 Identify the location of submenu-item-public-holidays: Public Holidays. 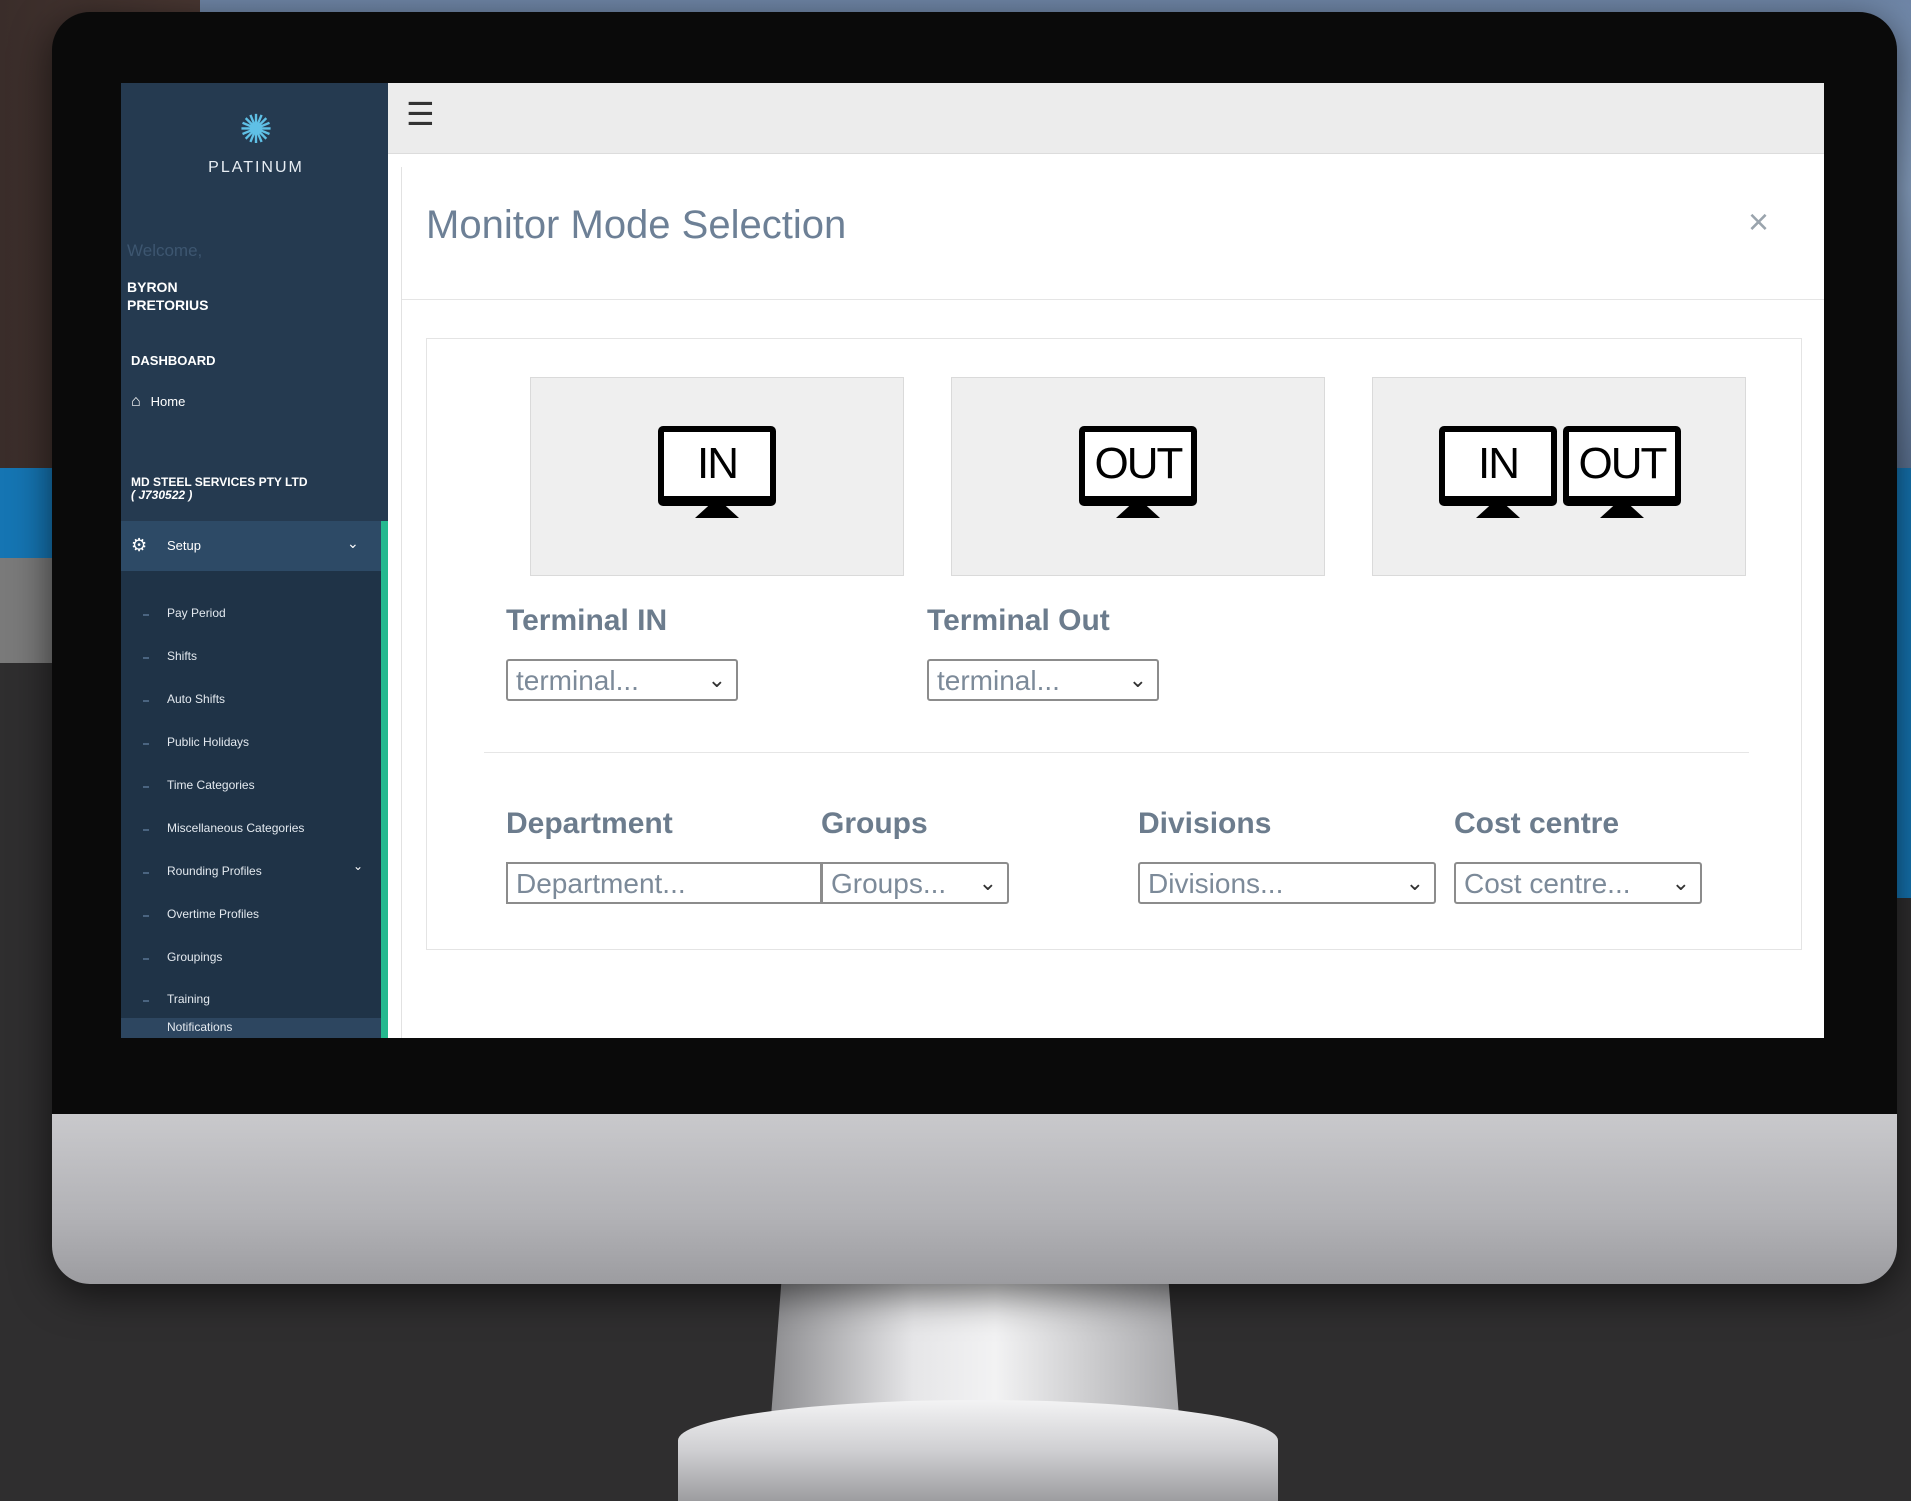
(208, 742).